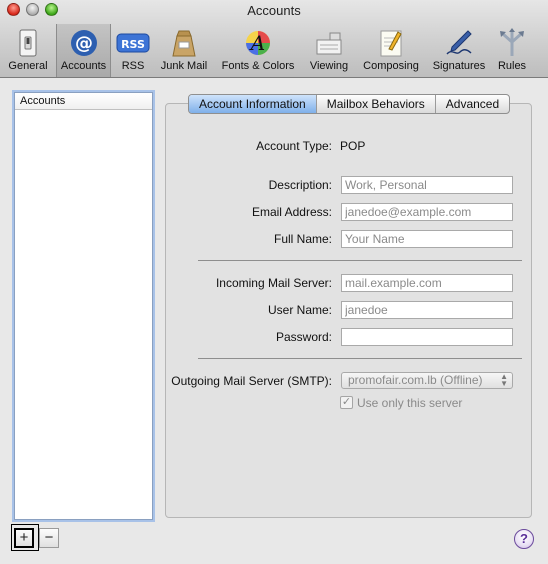 Image resolution: width=548 pixels, height=564 pixels. I want to click on description-label: Description:, so click(300, 185).